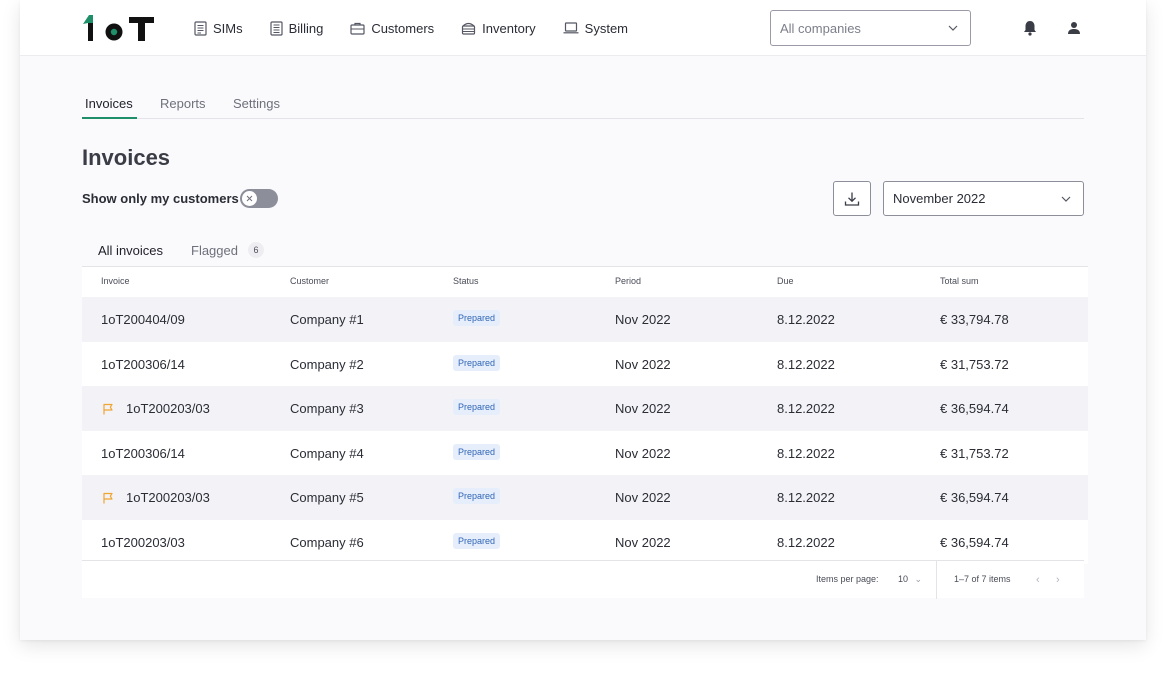  I want to click on sim-list-icon, so click(200, 28).